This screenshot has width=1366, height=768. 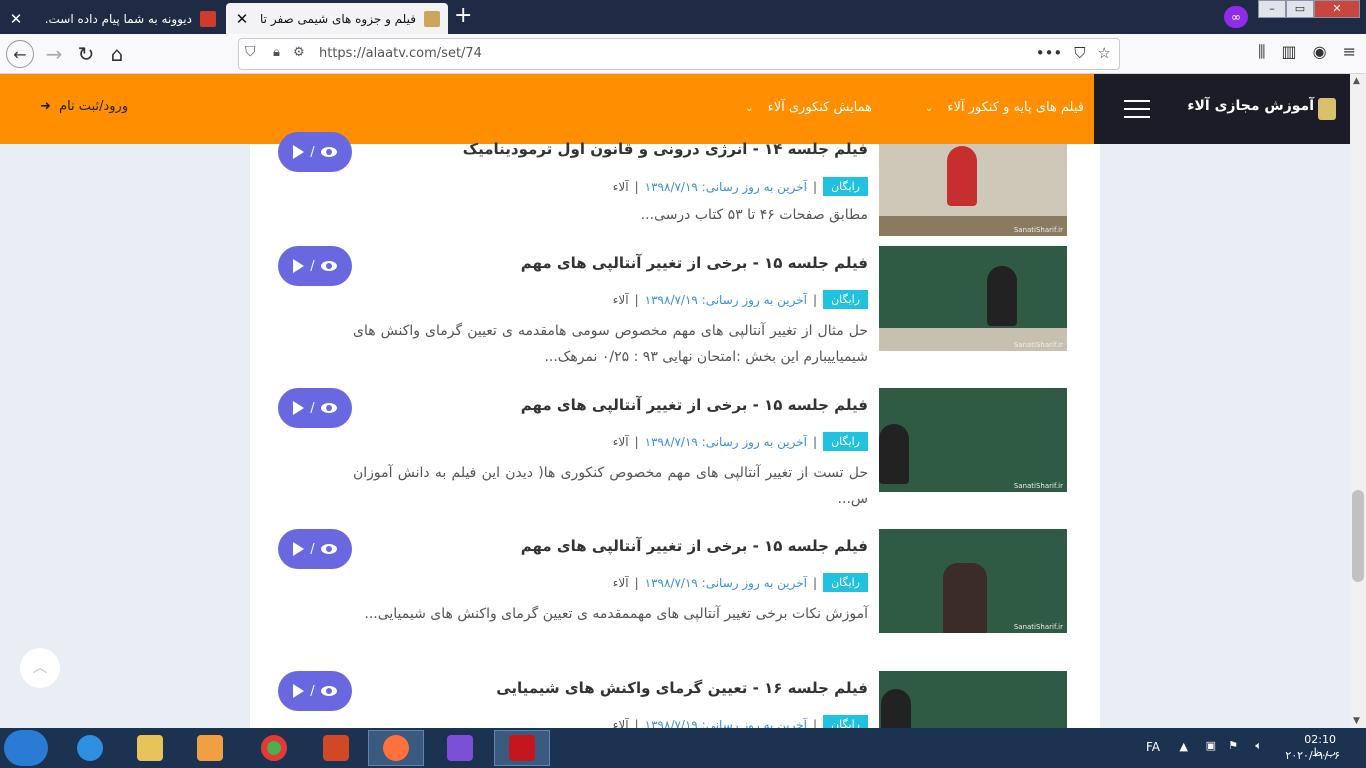 I want to click on network-icon: ▣, so click(x=1211, y=745).